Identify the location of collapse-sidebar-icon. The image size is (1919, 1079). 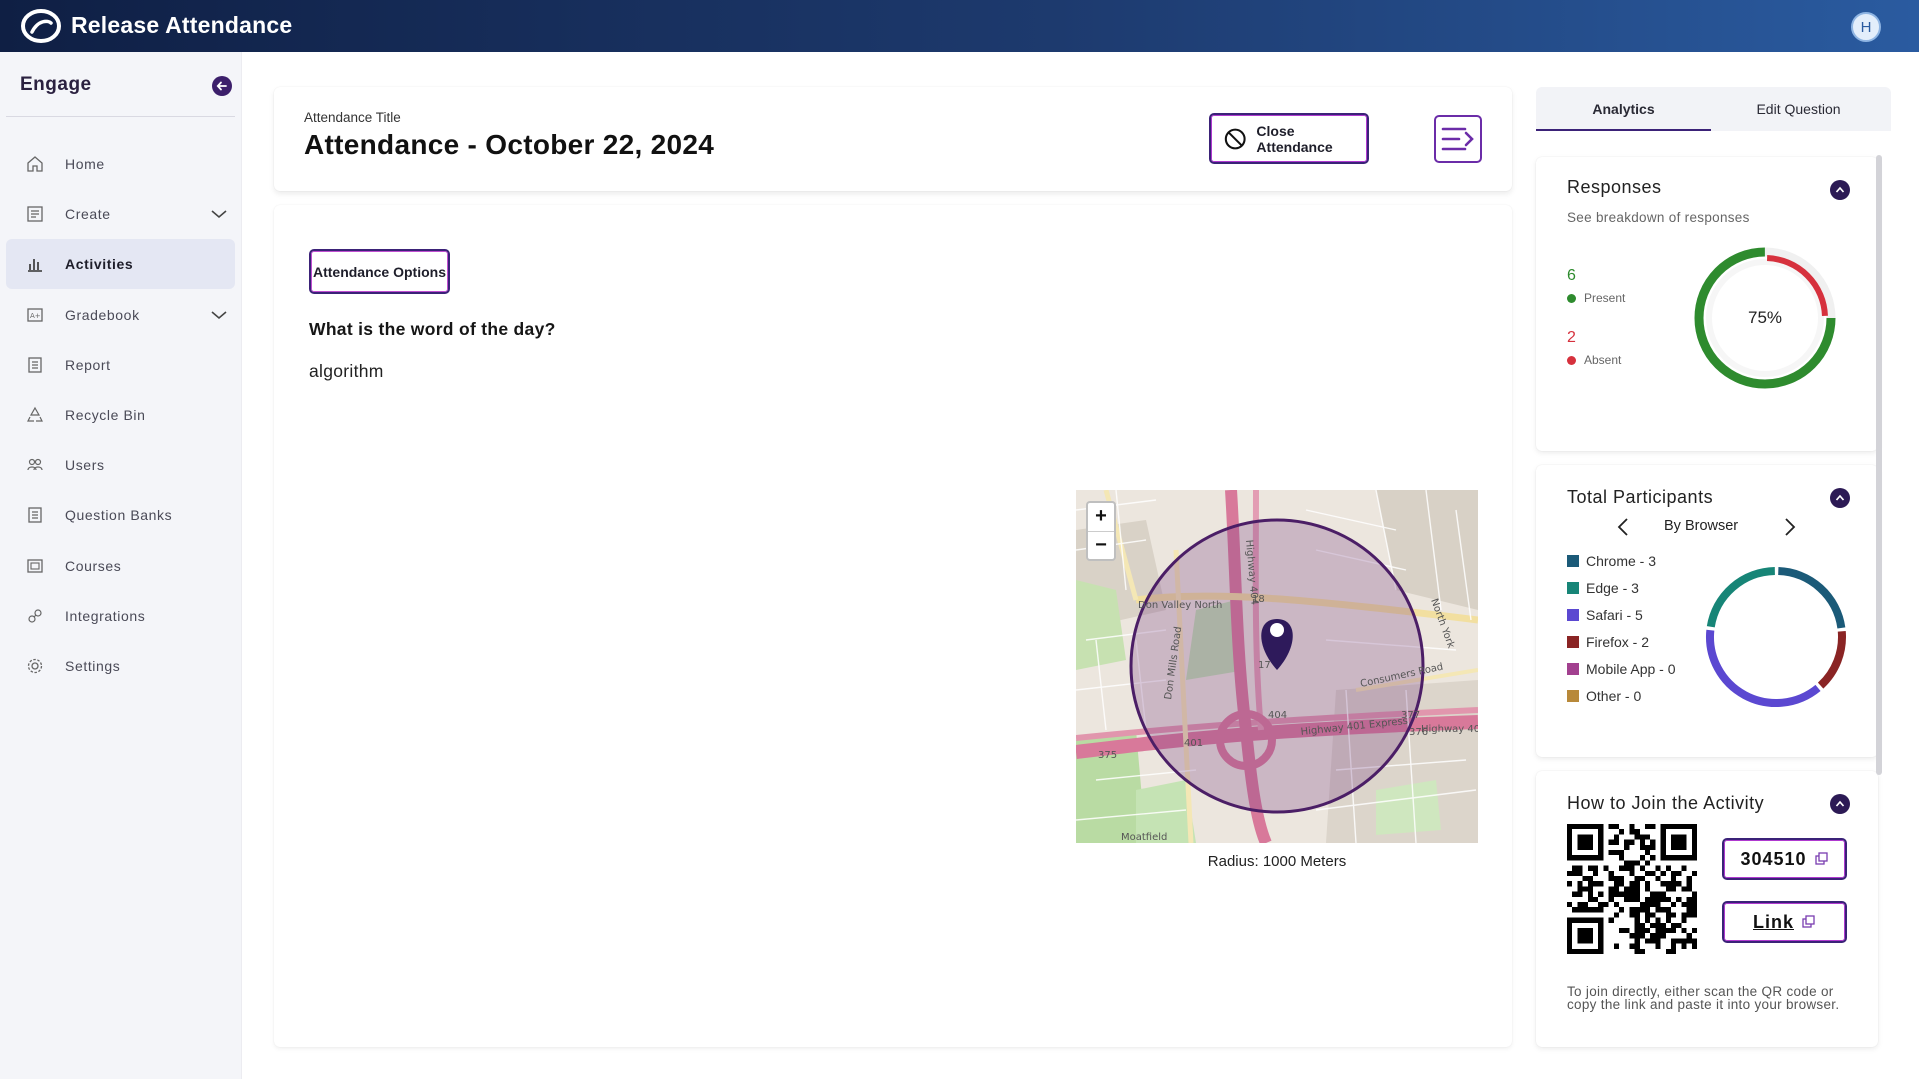
(222, 86).